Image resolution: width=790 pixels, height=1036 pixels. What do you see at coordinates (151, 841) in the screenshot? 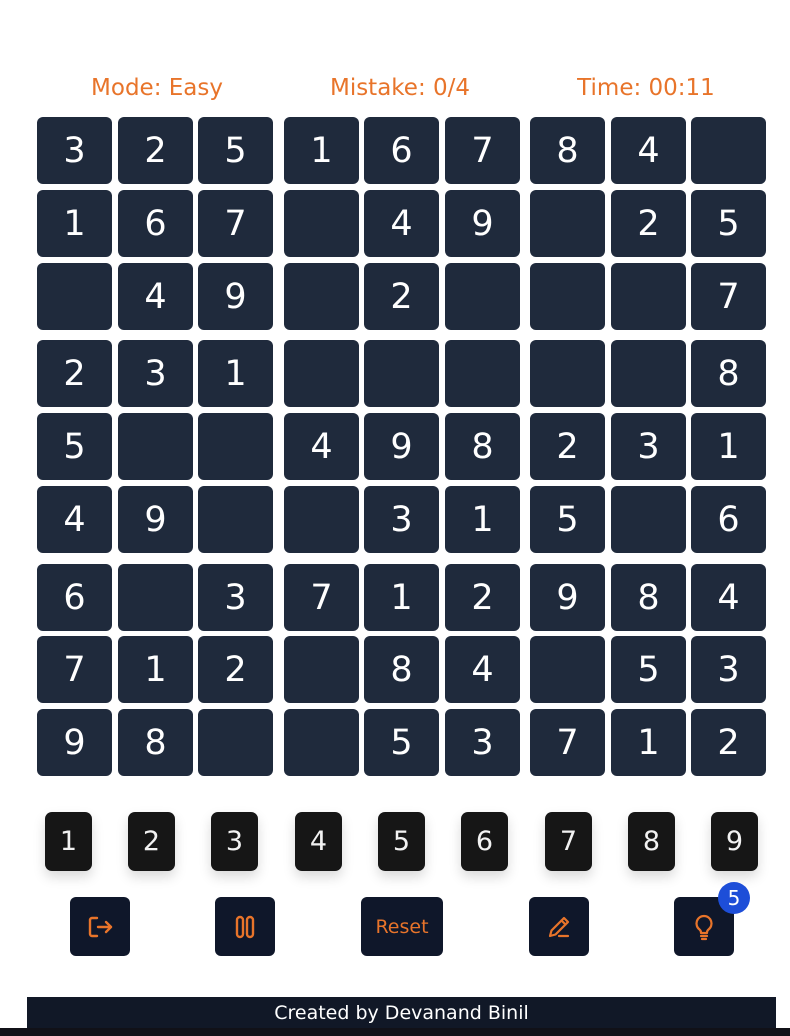
I see `number-button: 2` at bounding box center [151, 841].